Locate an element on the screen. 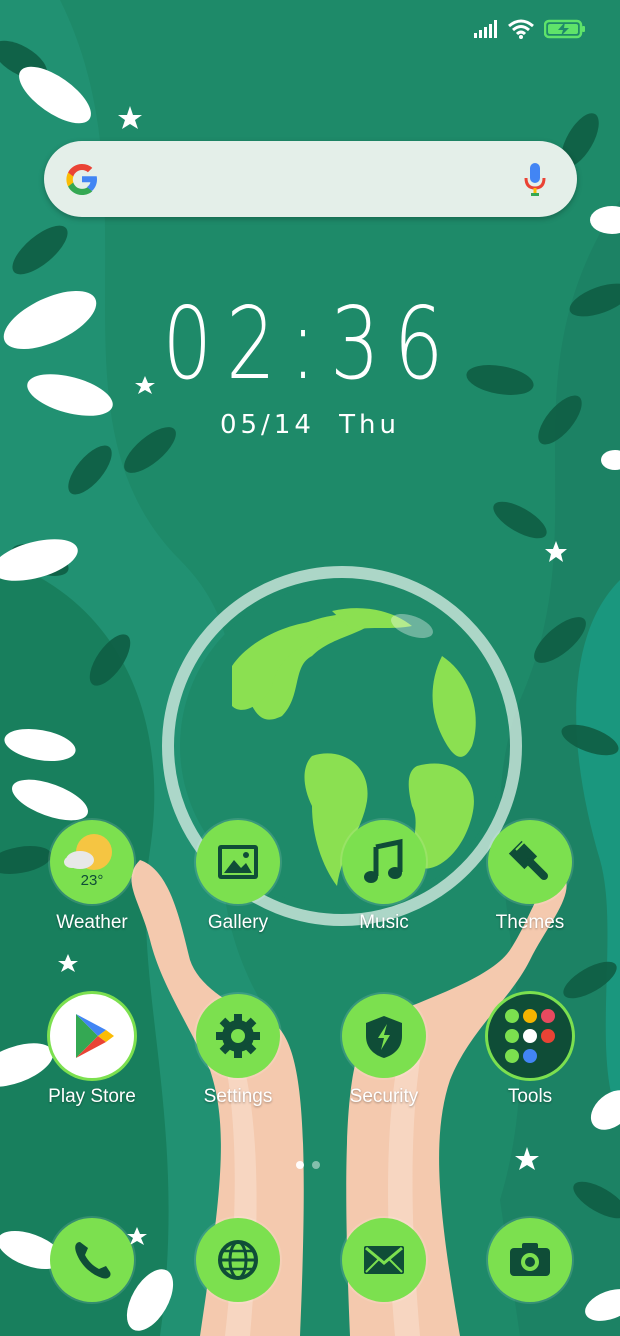  play-store-icon is located at coordinates (92, 1036).